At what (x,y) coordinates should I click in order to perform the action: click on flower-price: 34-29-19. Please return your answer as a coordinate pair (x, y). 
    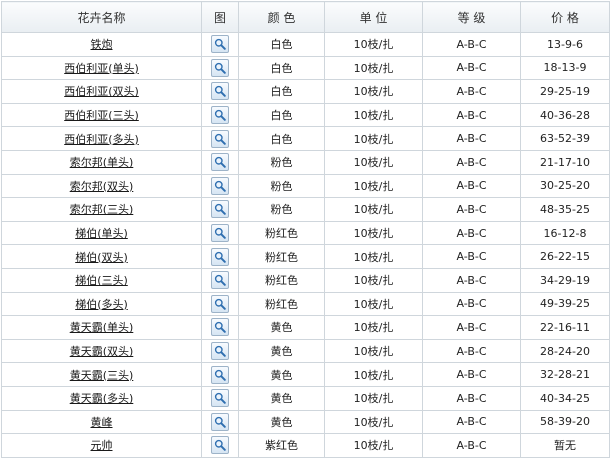
    Looking at the image, I should click on (565, 280).